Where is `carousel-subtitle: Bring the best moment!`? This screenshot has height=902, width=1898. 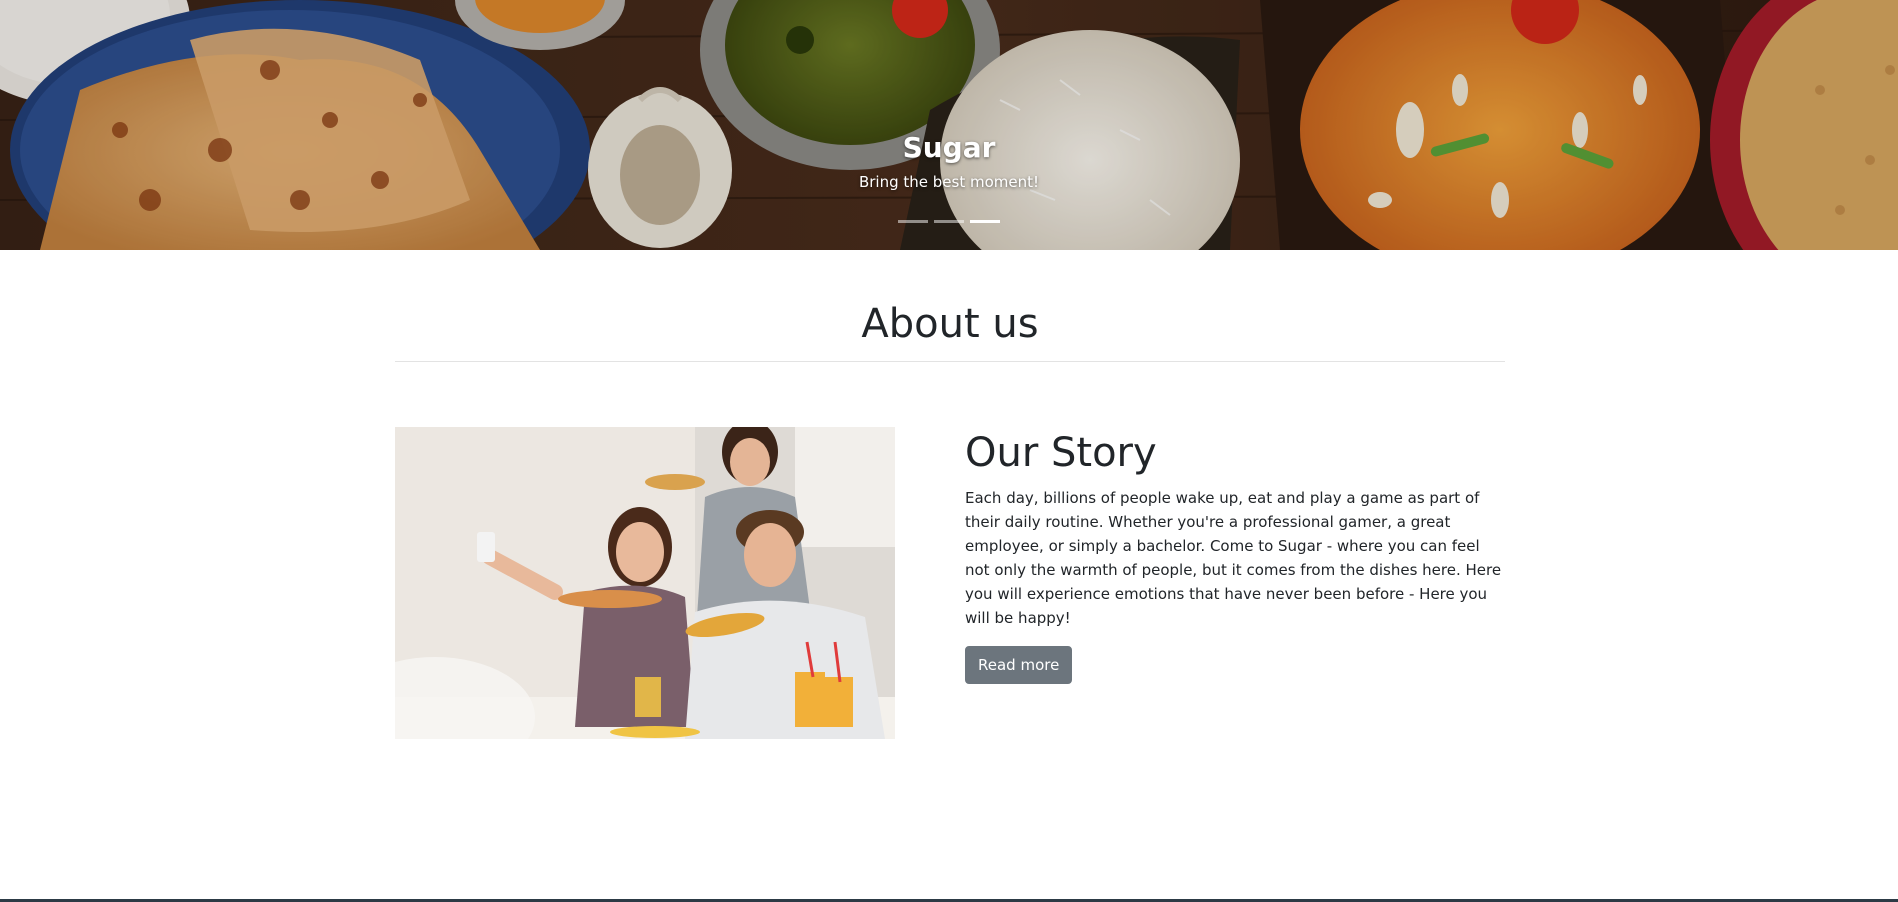 carousel-subtitle: Bring the best moment! is located at coordinates (949, 182).